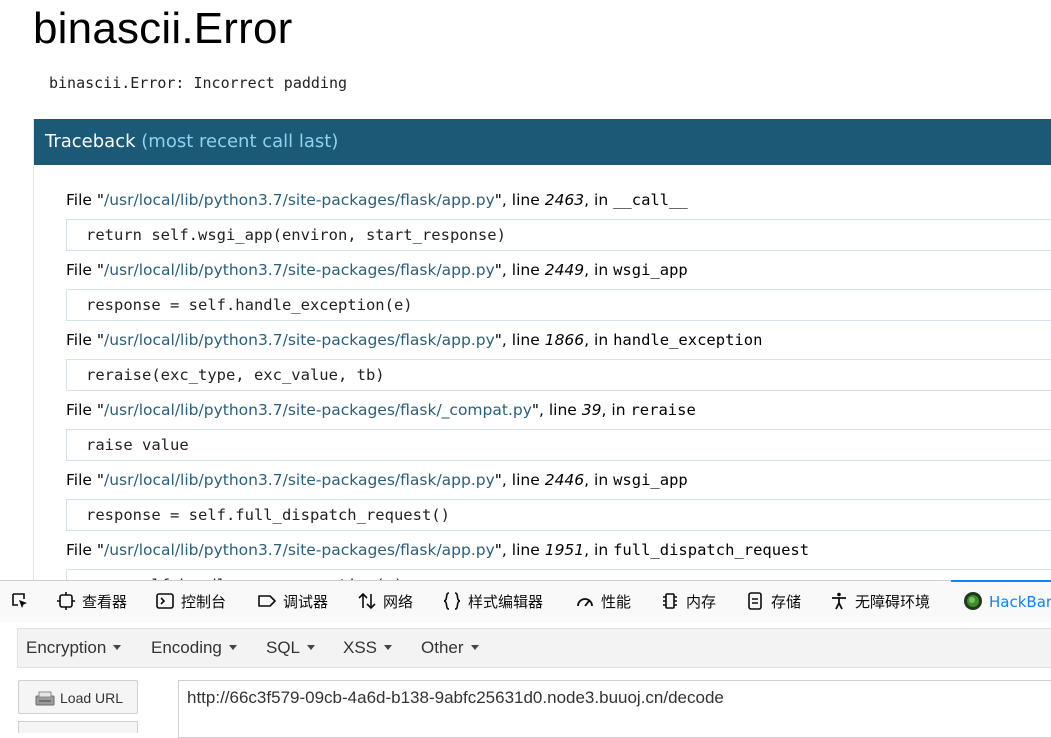  I want to click on hackbar-icon, so click(973, 600).